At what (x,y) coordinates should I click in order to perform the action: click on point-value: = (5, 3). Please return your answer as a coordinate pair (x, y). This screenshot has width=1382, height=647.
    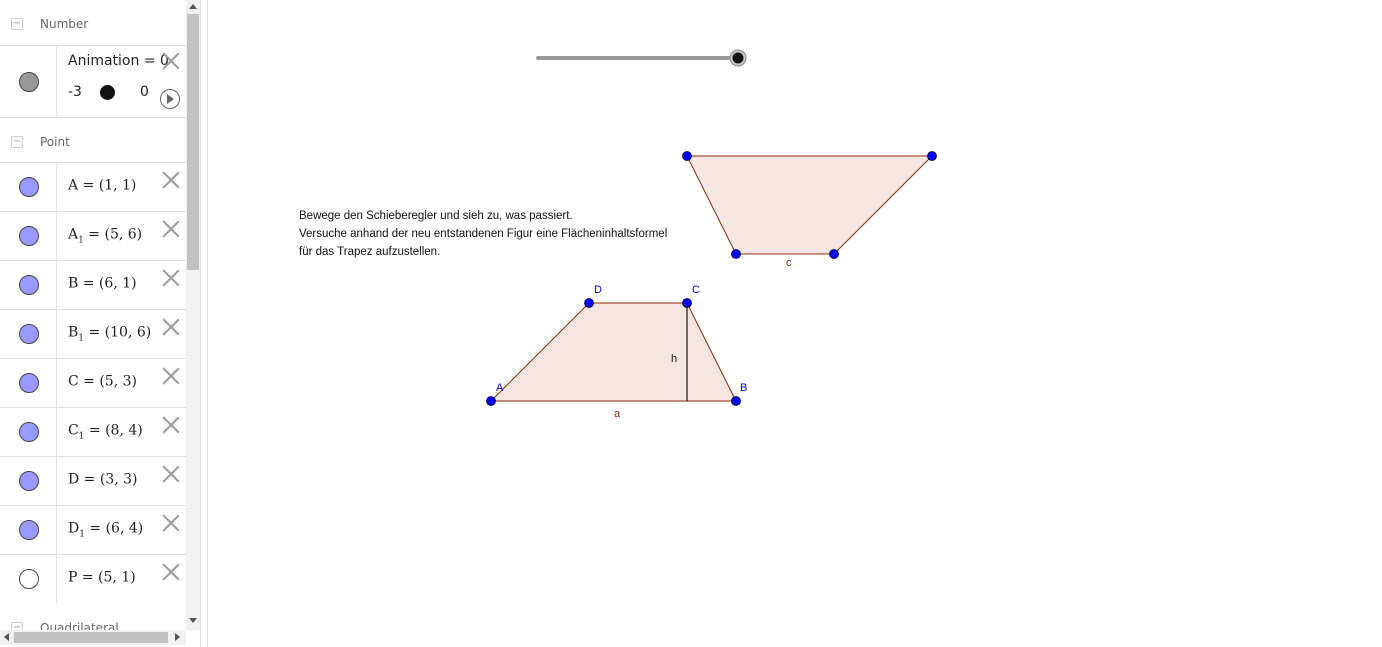
    Looking at the image, I should click on (107, 381).